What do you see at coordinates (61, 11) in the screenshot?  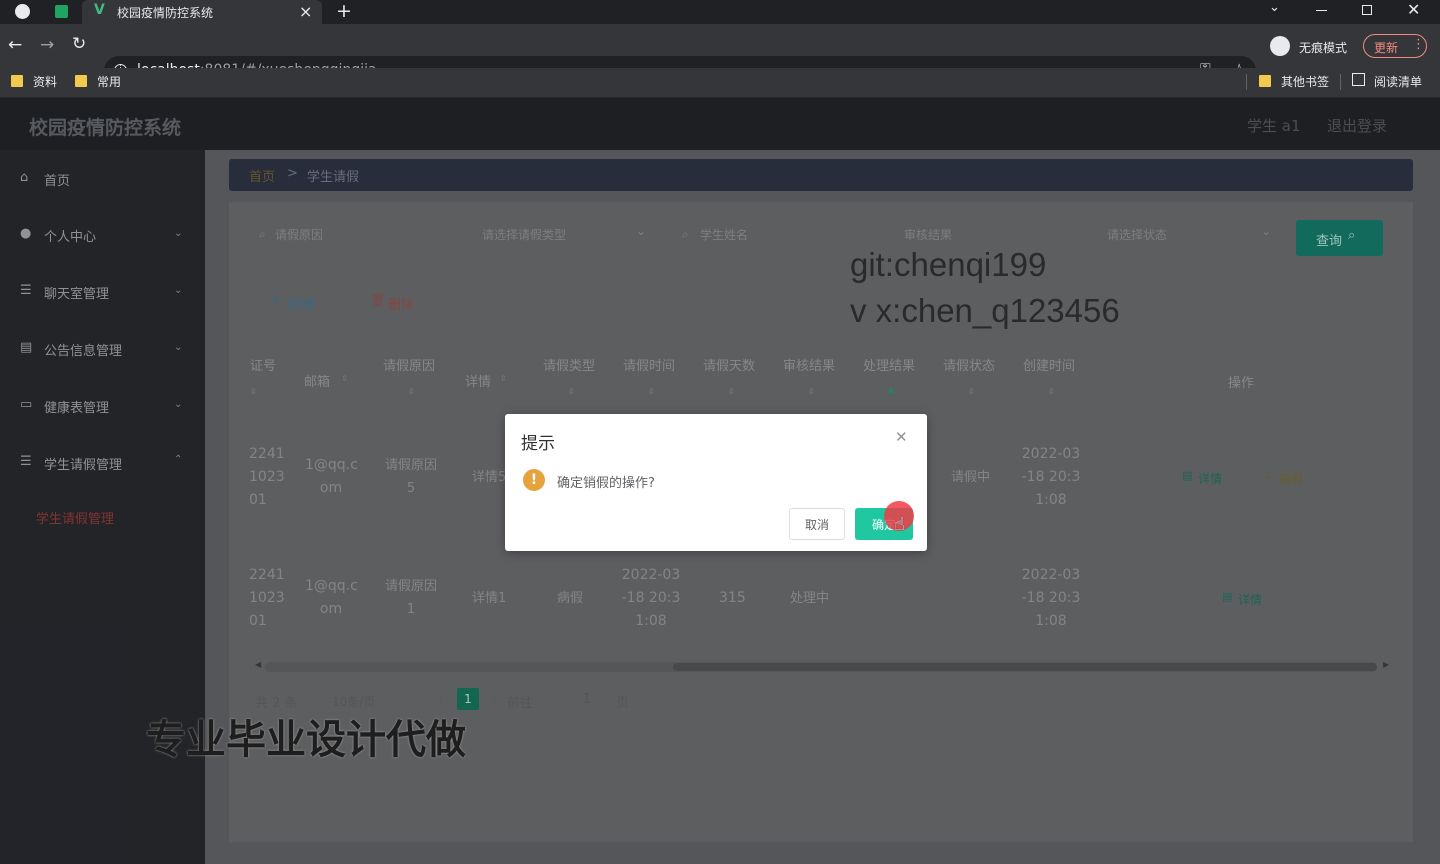 I see `pinned-tab-icon` at bounding box center [61, 11].